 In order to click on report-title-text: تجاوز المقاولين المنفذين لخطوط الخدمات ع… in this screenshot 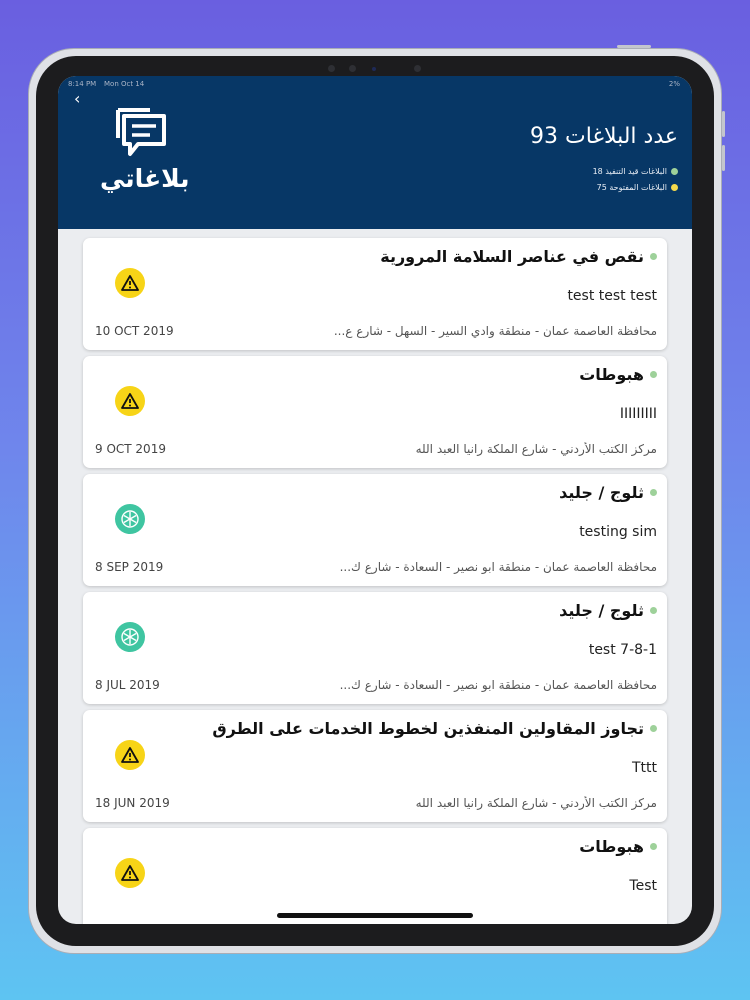, I will do `click(428, 728)`.